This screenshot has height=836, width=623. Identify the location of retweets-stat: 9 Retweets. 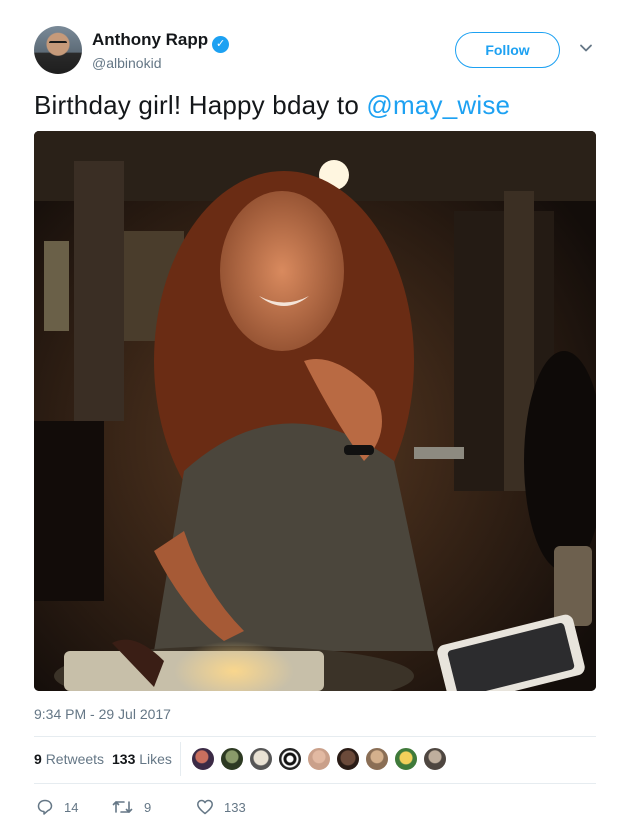
(69, 759).